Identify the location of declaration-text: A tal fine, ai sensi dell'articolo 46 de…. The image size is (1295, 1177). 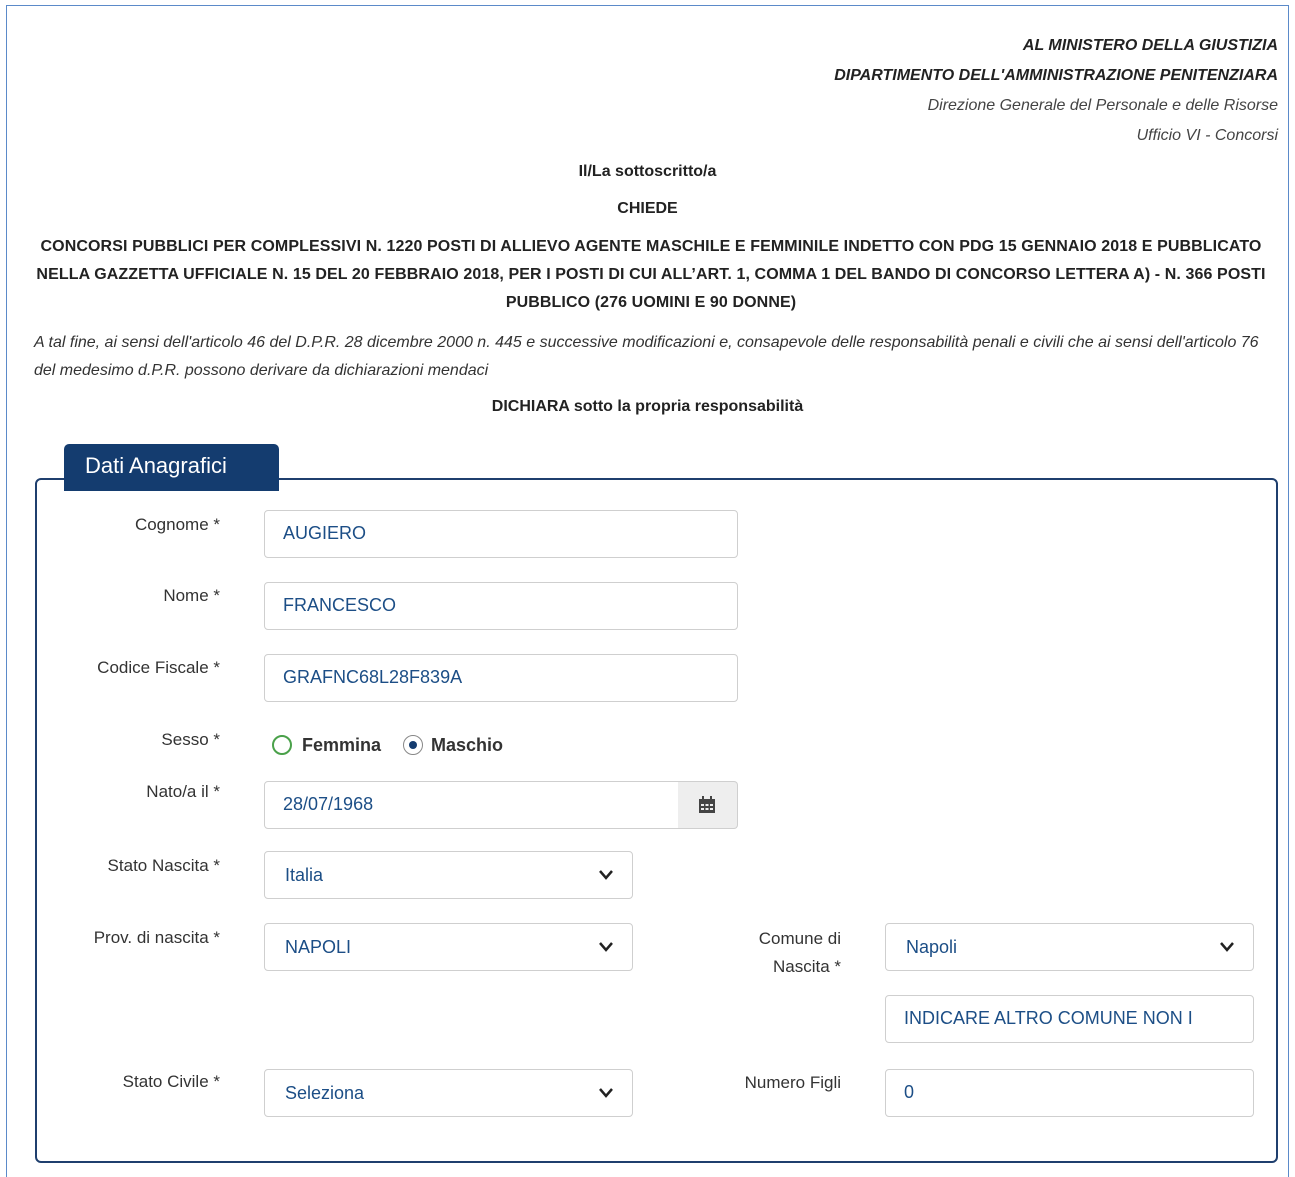
(646, 356).